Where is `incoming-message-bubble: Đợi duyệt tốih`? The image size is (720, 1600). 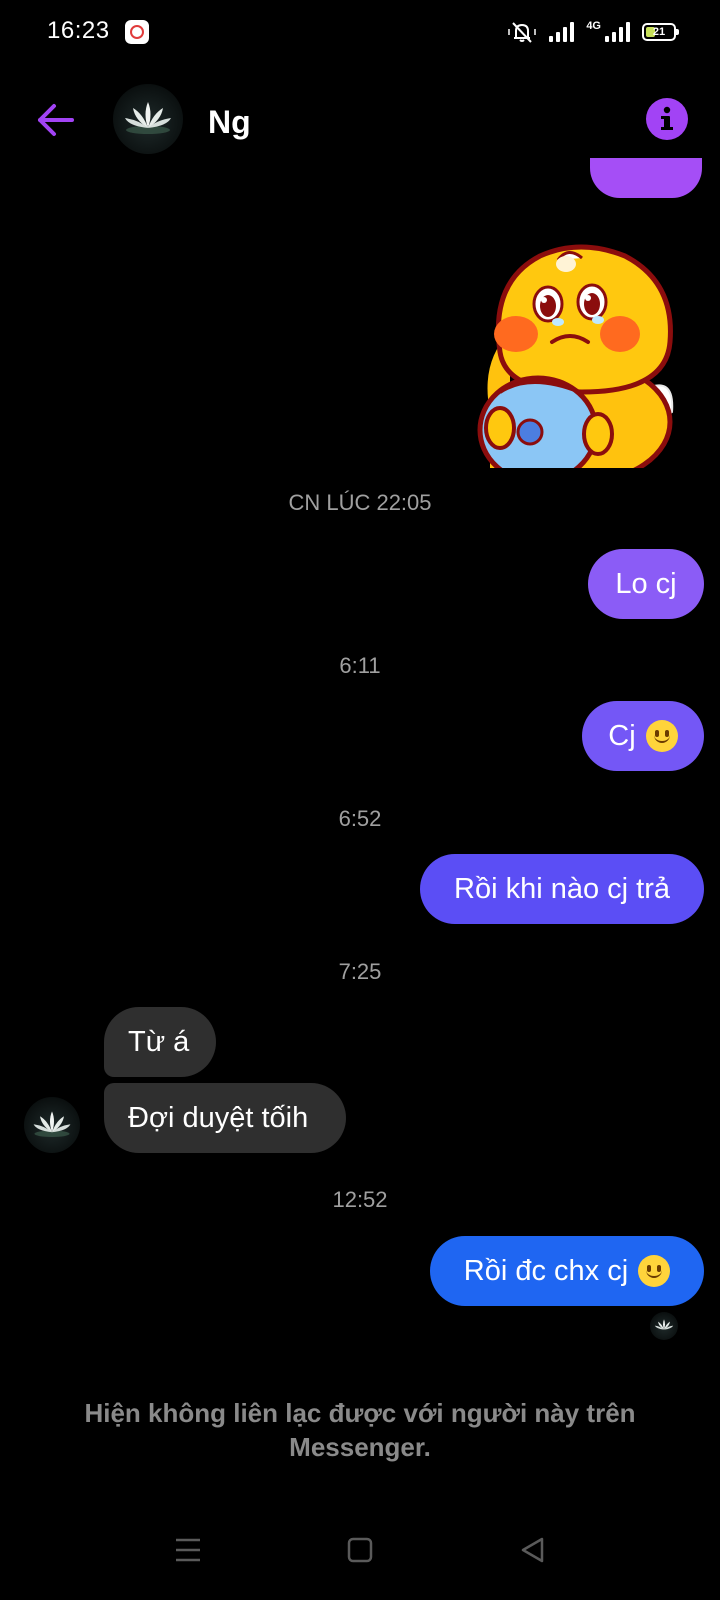
incoming-message-bubble: Đợi duyệt tốih is located at coordinates (225, 1118).